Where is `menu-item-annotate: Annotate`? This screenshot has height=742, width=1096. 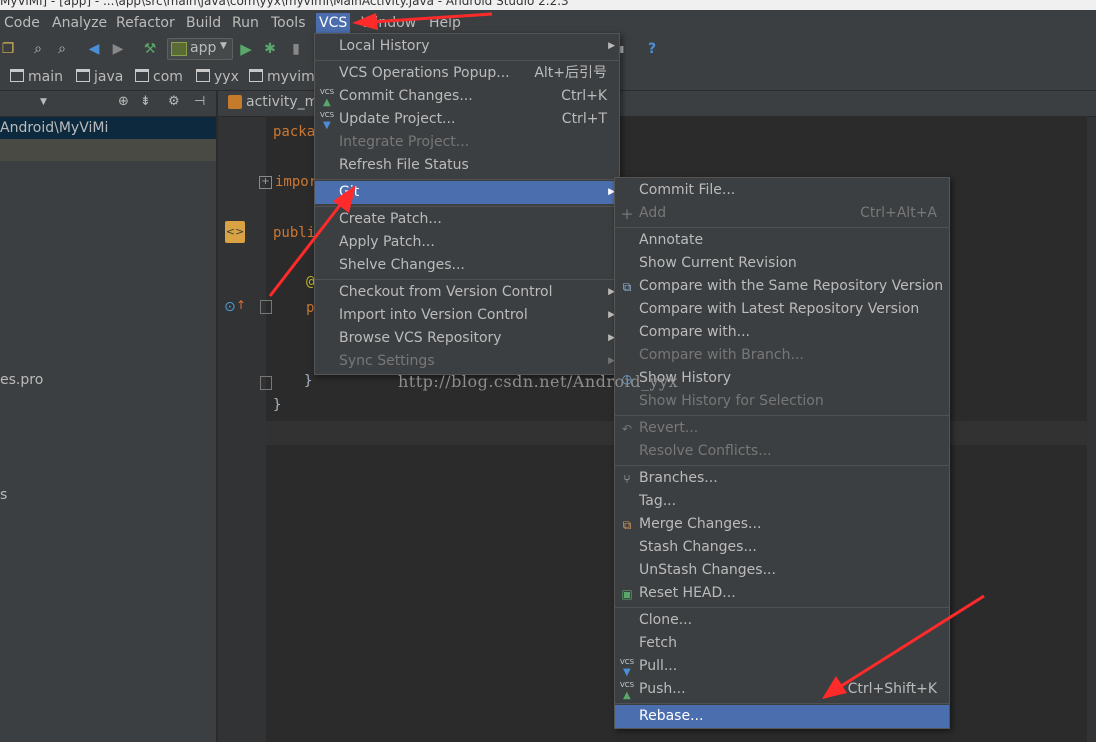
menu-item-annotate: Annotate is located at coordinates (782, 240).